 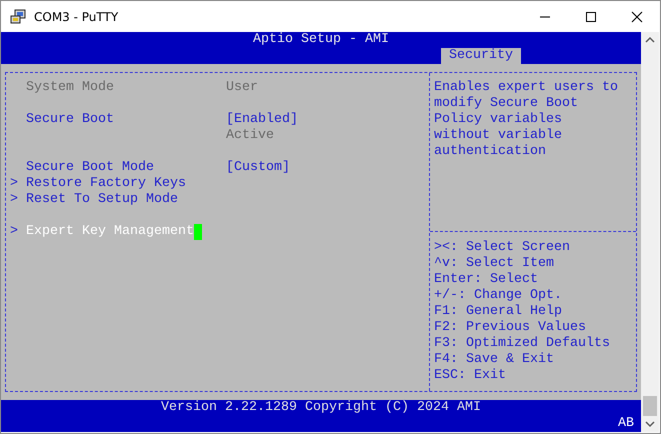 I want to click on key-hint: F4: Save & Exit, so click(x=494, y=359).